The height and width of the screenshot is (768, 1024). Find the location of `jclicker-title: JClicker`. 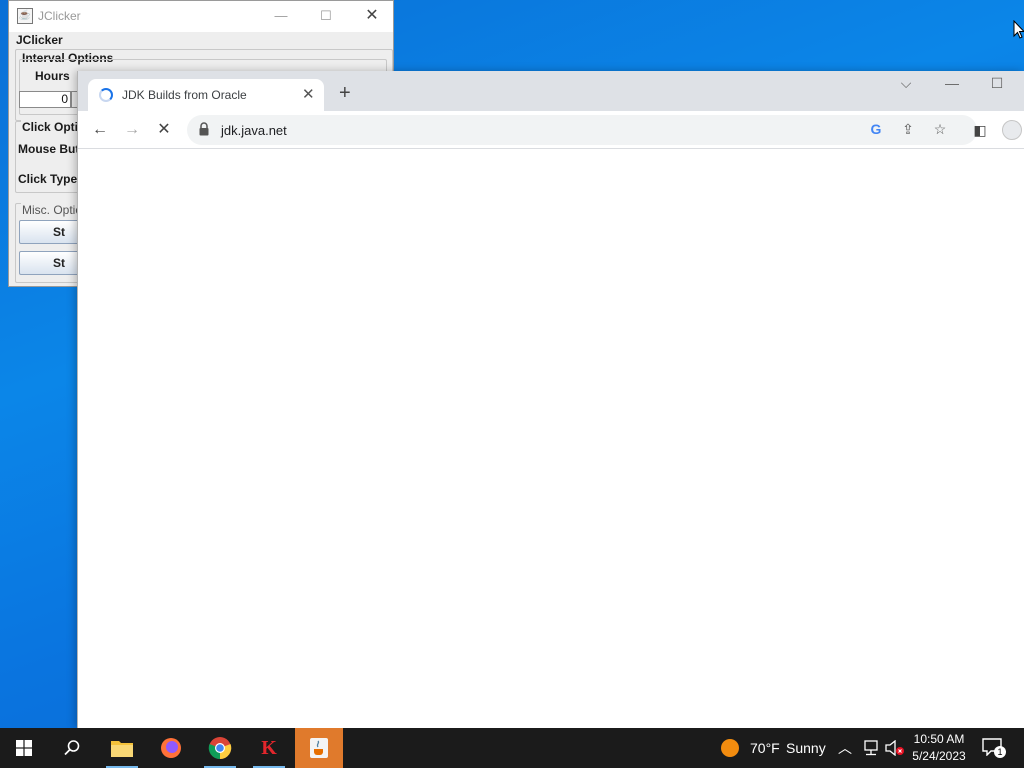

jclicker-title: JClicker is located at coordinates (59, 16).